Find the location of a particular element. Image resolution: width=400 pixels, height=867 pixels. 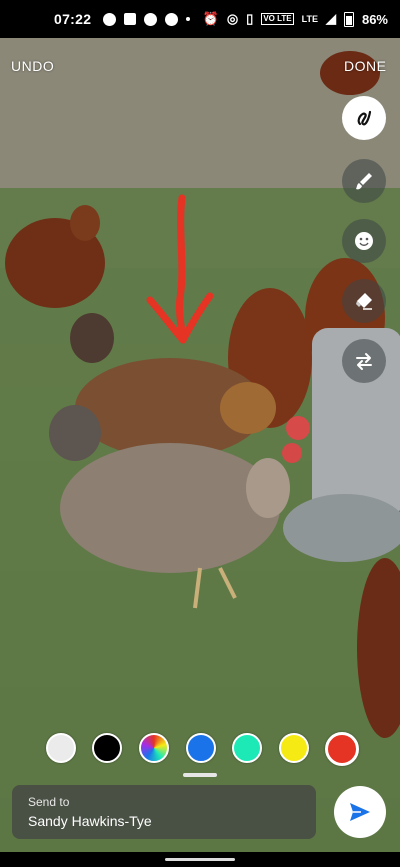

send-icon is located at coordinates (360, 812).